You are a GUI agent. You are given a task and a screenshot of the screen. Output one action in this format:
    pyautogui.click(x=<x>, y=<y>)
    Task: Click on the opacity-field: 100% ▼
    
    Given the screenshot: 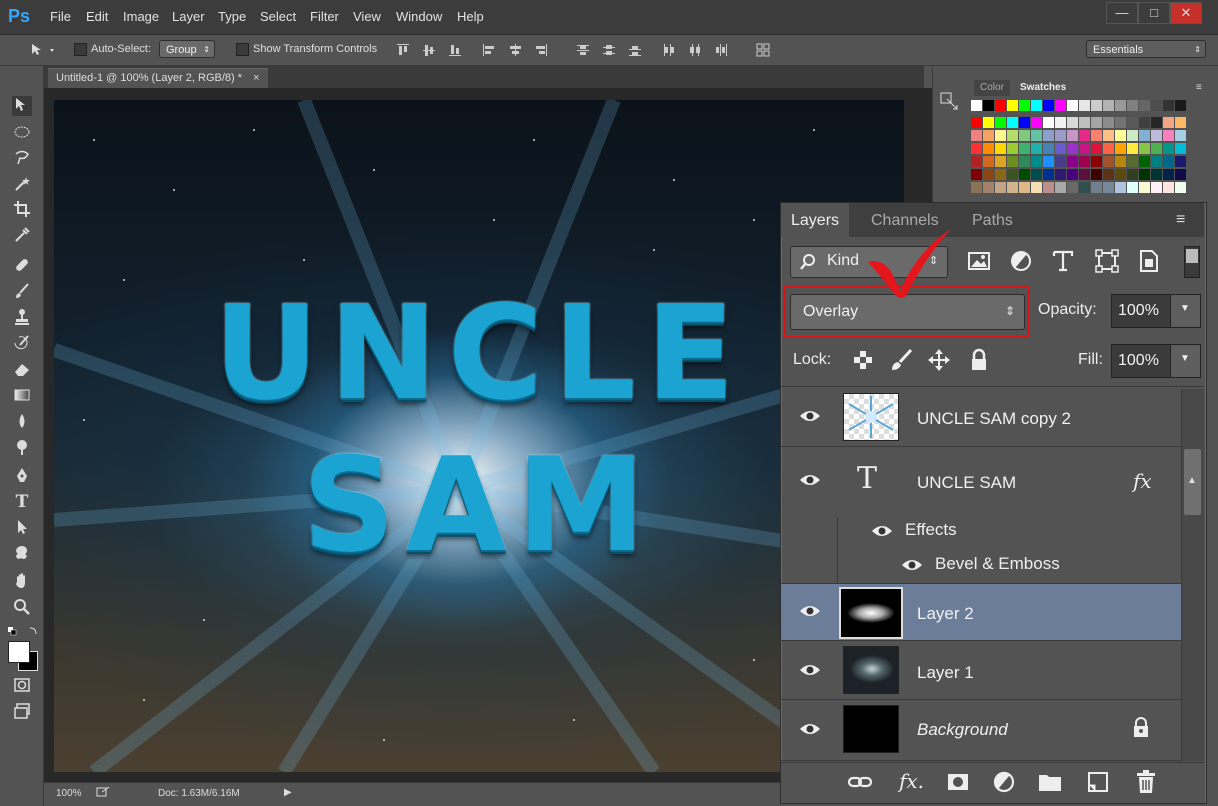 What is the action you would take?
    pyautogui.click(x=1156, y=311)
    